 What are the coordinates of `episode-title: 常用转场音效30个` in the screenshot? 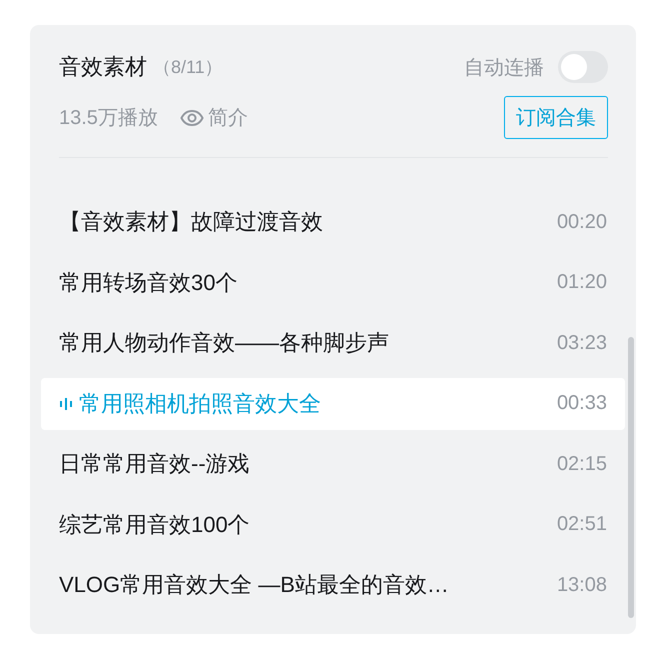 It's located at (148, 282).